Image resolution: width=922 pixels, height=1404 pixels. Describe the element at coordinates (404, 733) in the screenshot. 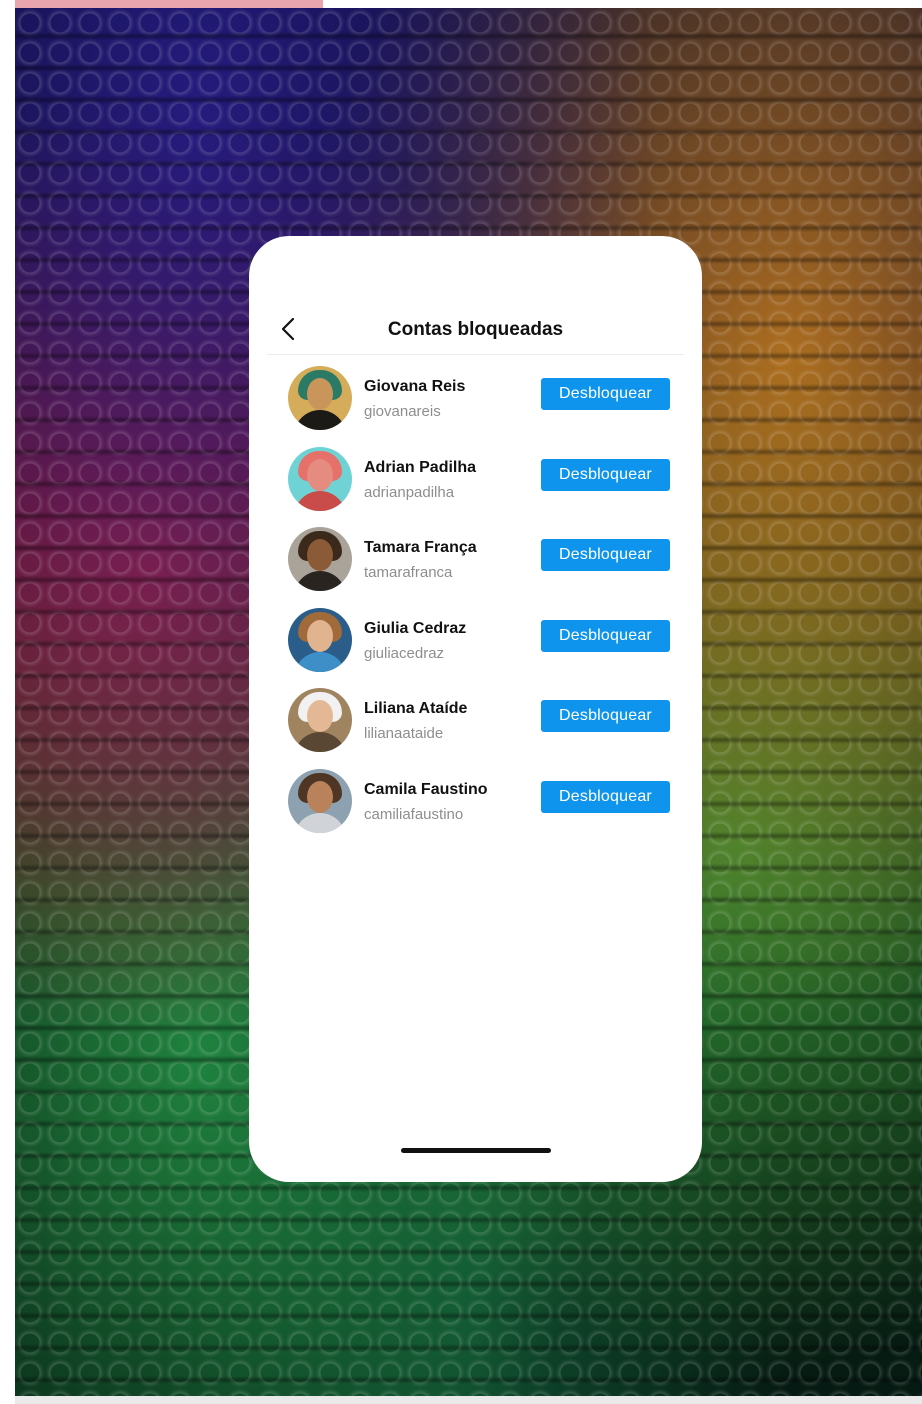

I see `account-handle: lilianaataide` at that location.